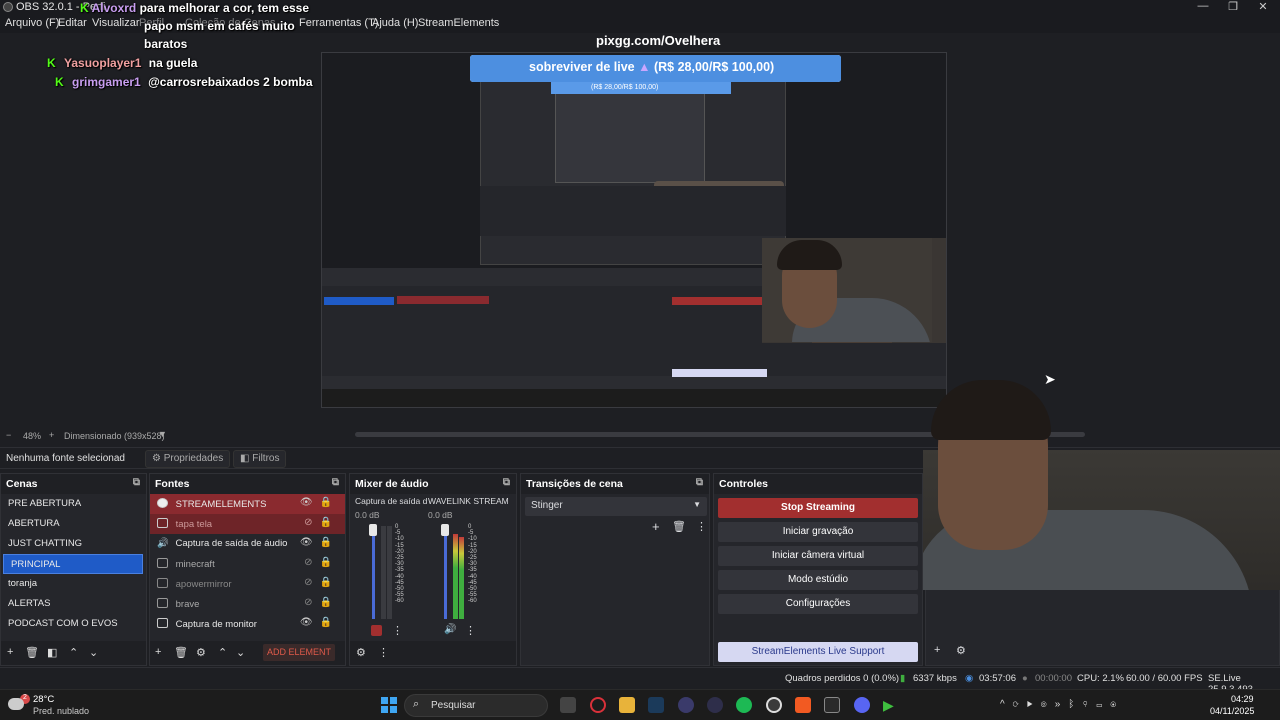 The height and width of the screenshot is (720, 1280). Describe the element at coordinates (891, 705) in the screenshot. I see `kick-icon: ▶` at that location.